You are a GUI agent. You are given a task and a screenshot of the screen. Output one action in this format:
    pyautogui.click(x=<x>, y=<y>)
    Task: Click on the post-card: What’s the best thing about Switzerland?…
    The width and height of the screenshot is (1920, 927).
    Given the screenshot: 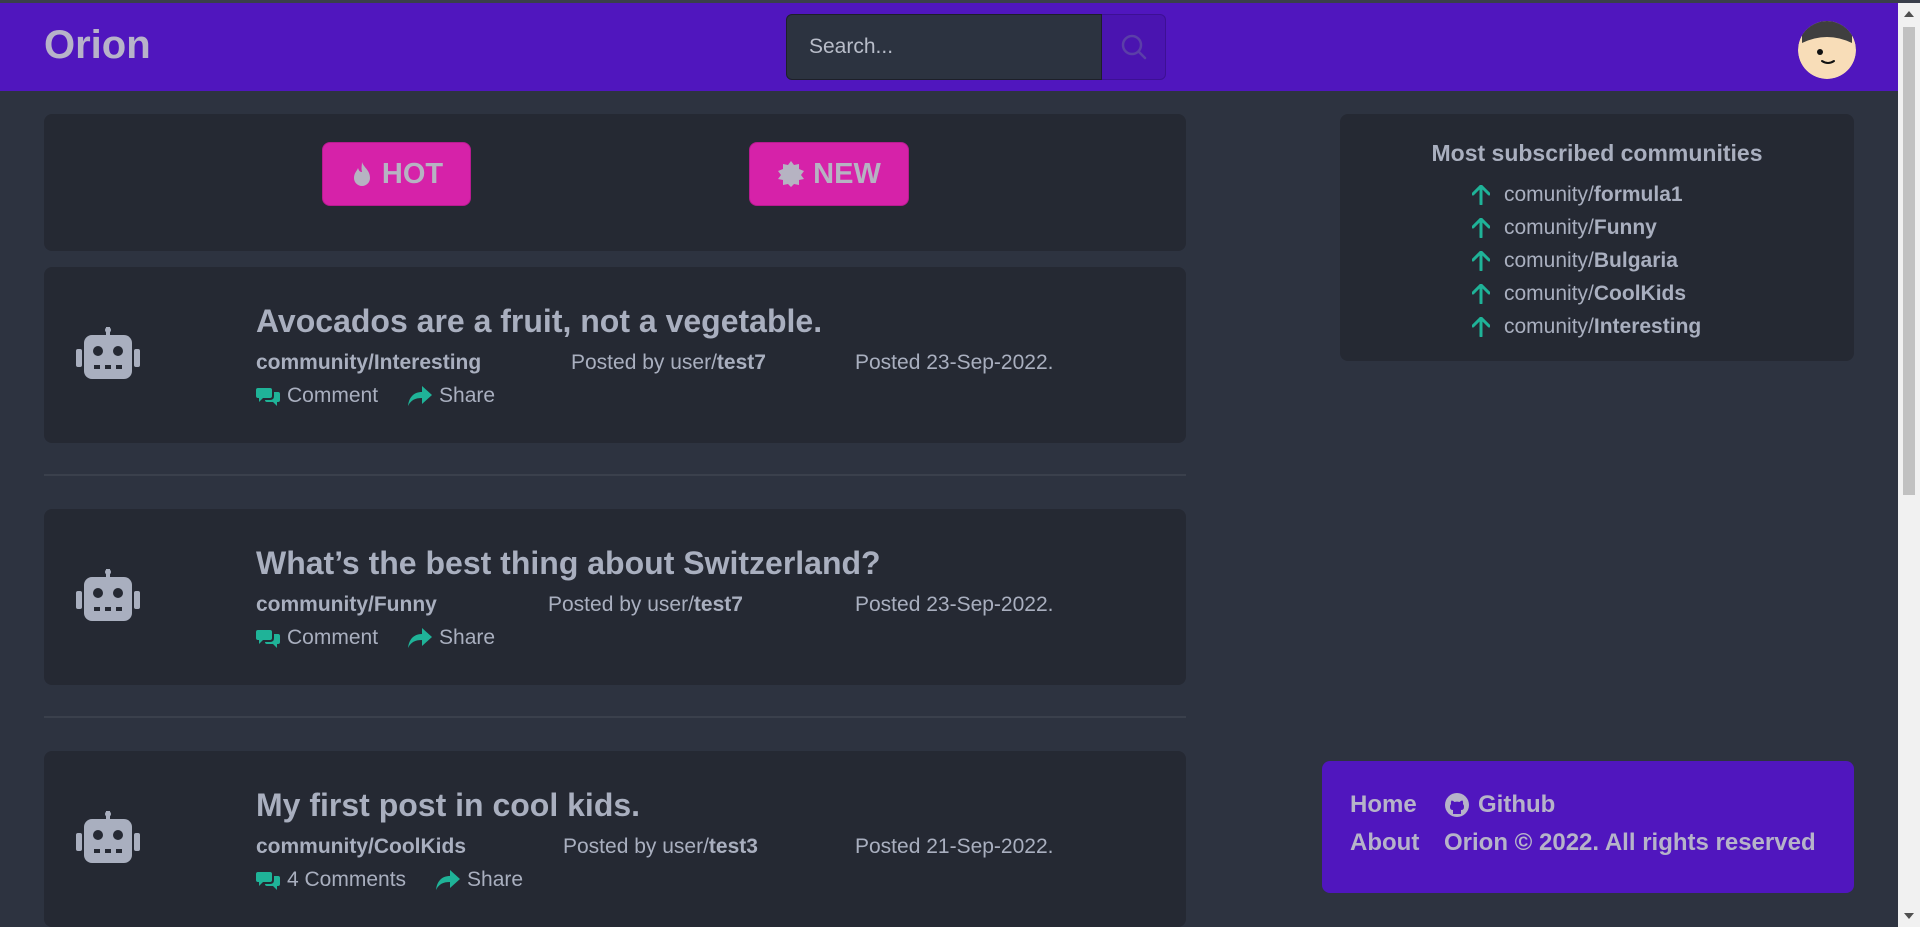 What is the action you would take?
    pyautogui.click(x=615, y=597)
    